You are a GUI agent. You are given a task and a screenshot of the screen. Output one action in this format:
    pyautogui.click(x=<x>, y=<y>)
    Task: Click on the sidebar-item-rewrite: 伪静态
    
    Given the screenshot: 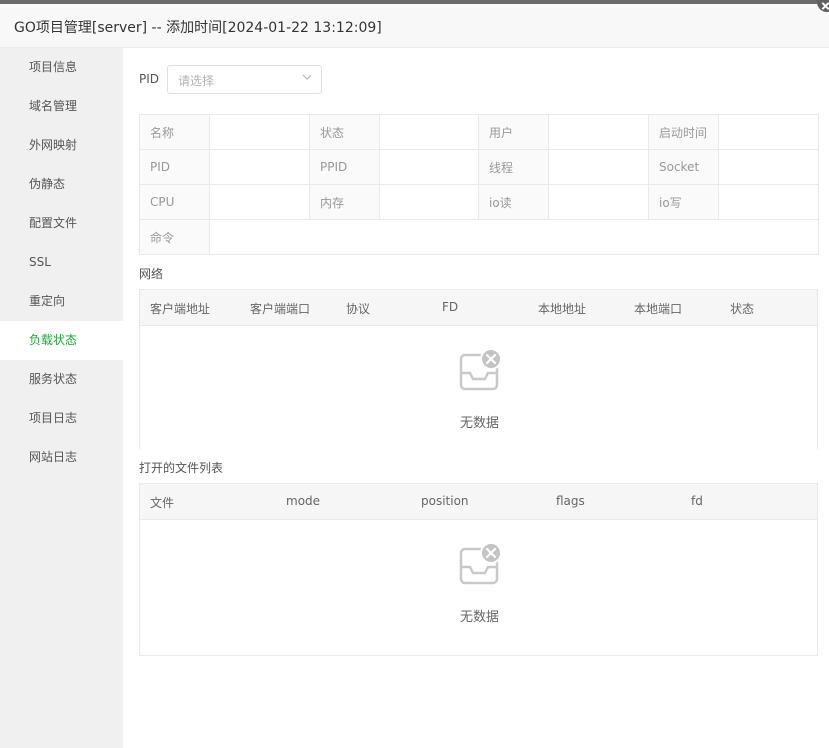 What is the action you would take?
    pyautogui.click(x=61, y=184)
    